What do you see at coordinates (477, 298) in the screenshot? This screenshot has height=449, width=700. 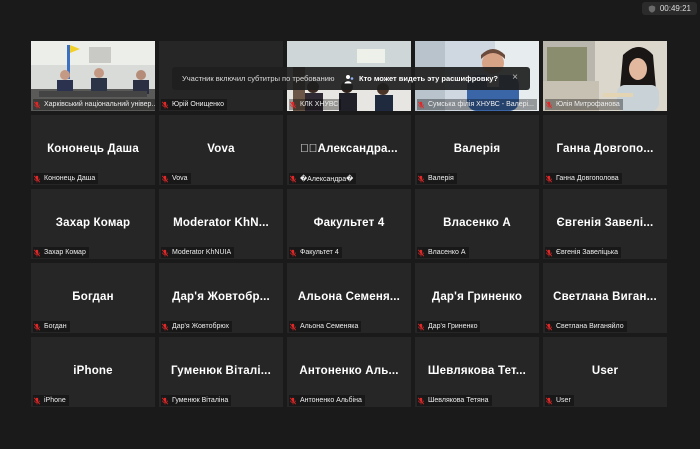 I see `participant-tile: Дар'я Гриненко Дар'я Гриненко` at bounding box center [477, 298].